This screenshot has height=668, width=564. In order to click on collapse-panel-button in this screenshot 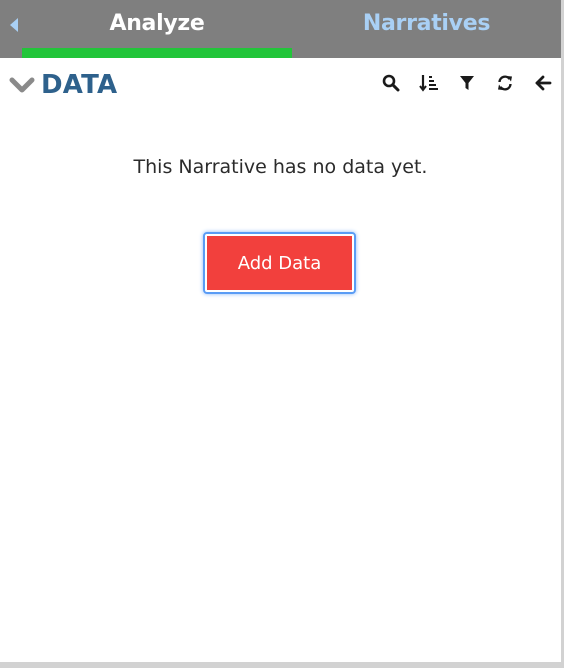, I will do `click(14, 25)`.